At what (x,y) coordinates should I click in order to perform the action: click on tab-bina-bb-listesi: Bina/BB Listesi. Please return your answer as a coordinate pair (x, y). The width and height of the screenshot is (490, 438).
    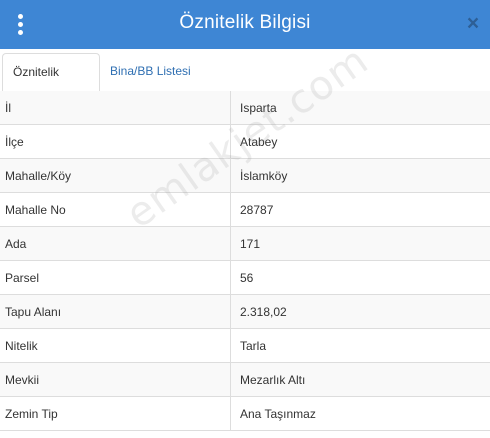
    Looking at the image, I should click on (150, 72).